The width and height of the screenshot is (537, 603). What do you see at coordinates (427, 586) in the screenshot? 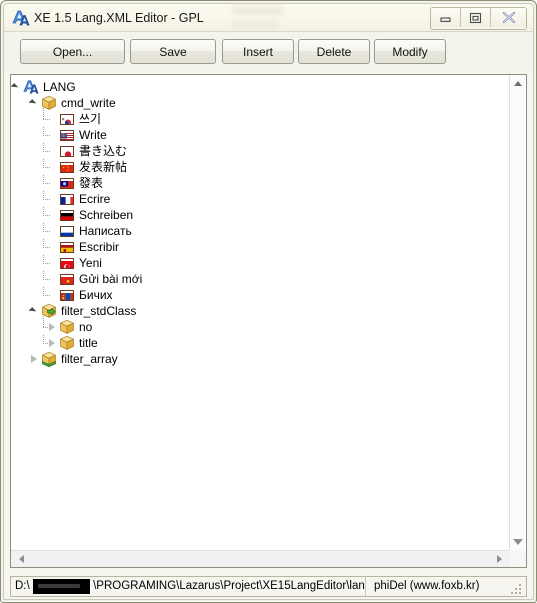
I see `status-credit-text: phiDel (www.foxb.kr)` at bounding box center [427, 586].